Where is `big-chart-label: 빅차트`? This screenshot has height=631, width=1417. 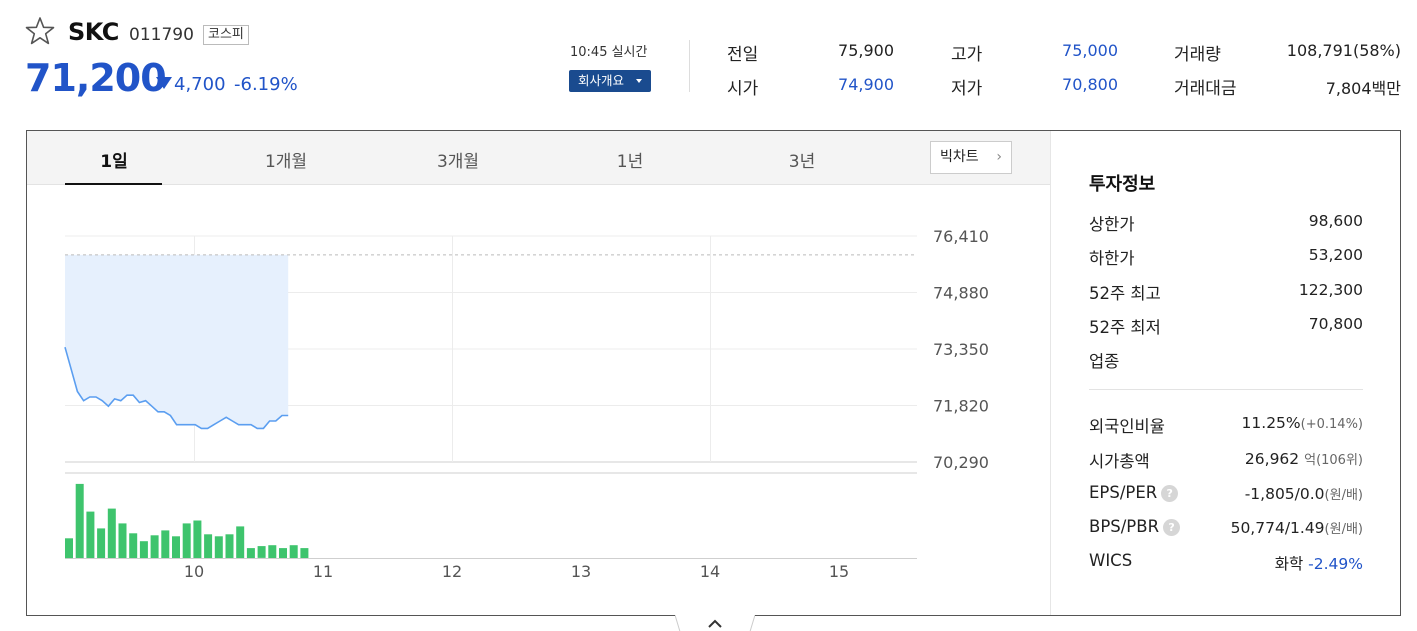
big-chart-label: 빅차트 is located at coordinates (959, 157).